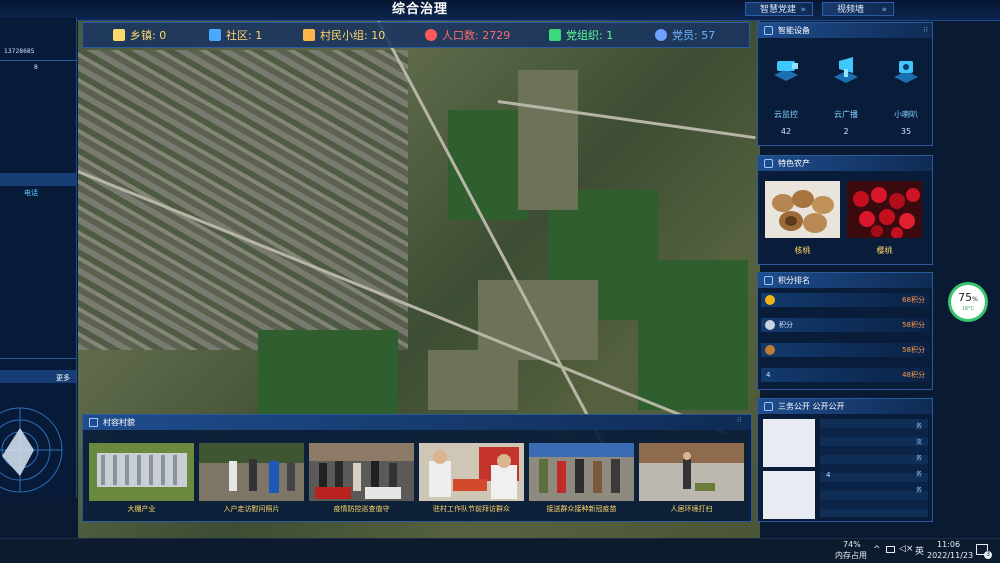 The height and width of the screenshot is (563, 1000). I want to click on bronze-medal-icon, so click(770, 350).